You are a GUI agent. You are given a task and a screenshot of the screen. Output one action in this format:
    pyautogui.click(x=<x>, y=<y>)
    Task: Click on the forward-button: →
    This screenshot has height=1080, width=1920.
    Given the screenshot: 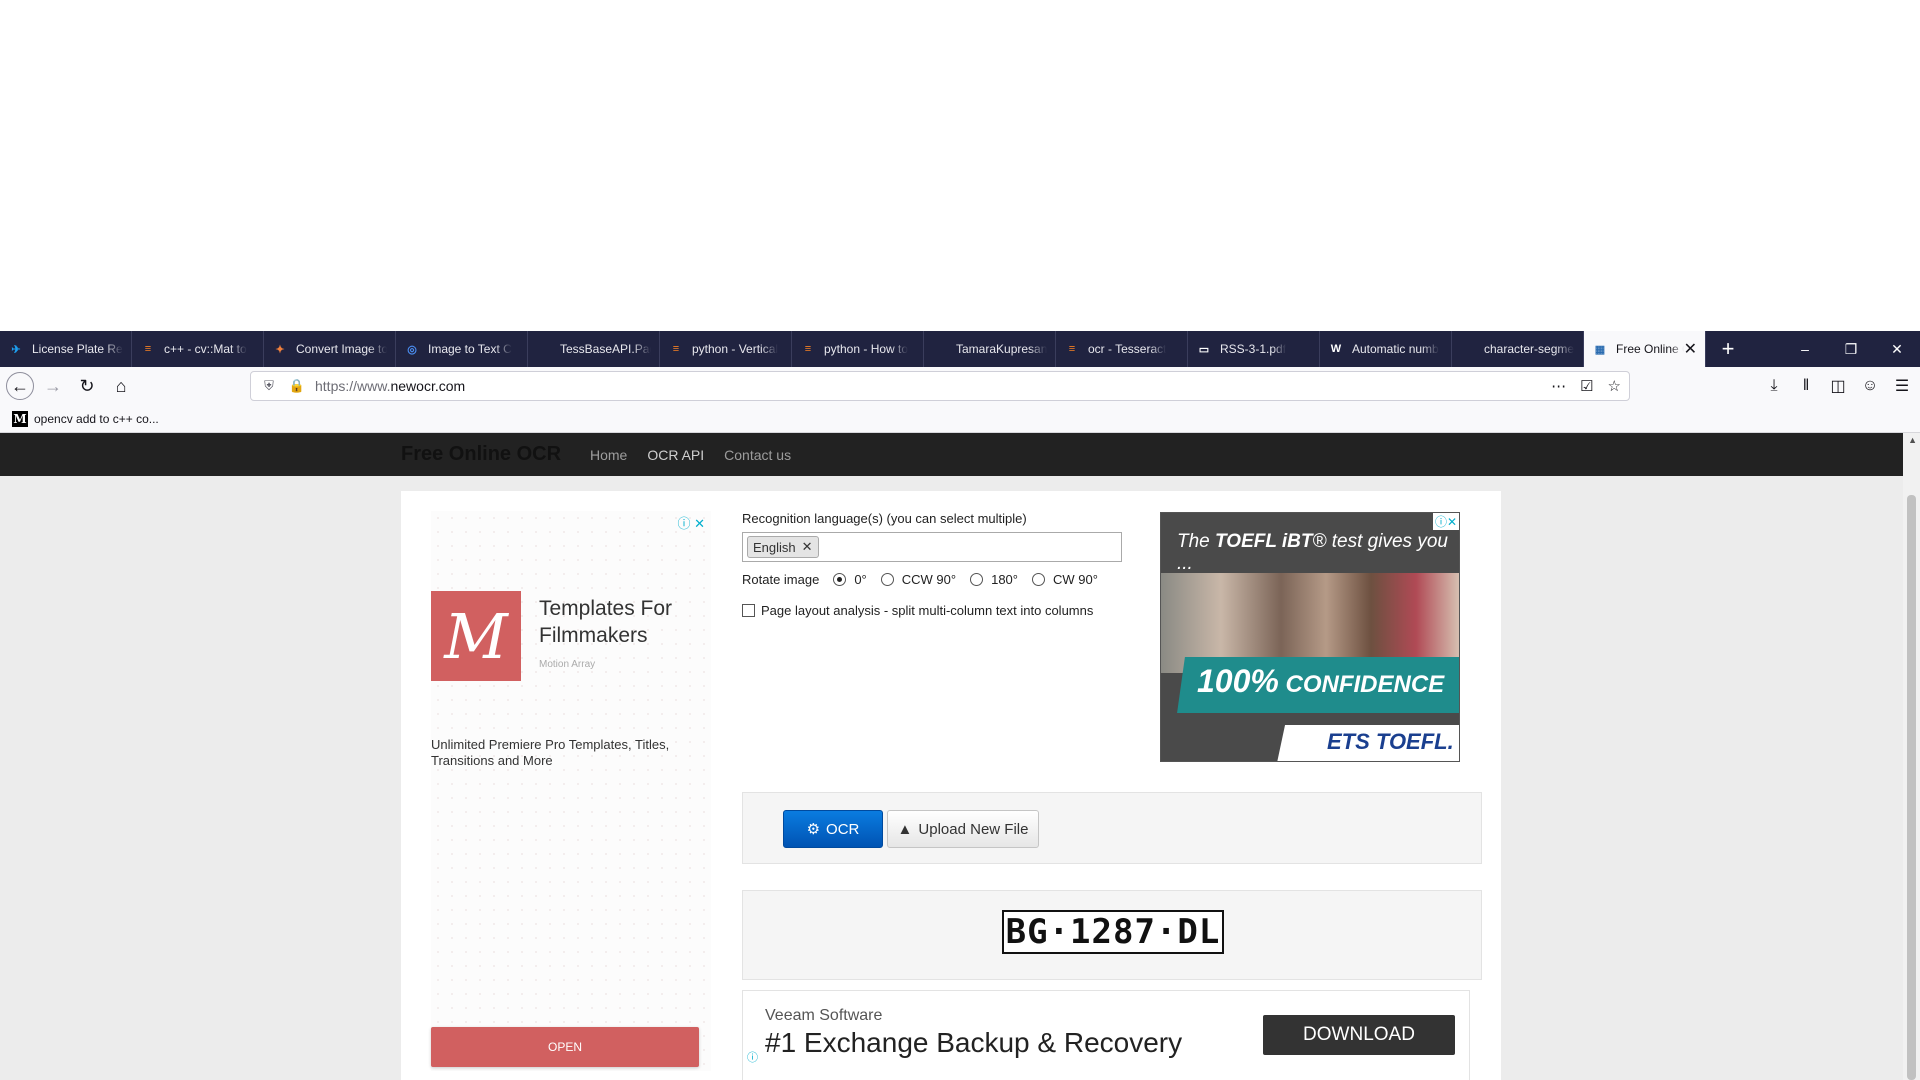 What is the action you would take?
    pyautogui.click(x=53, y=386)
    